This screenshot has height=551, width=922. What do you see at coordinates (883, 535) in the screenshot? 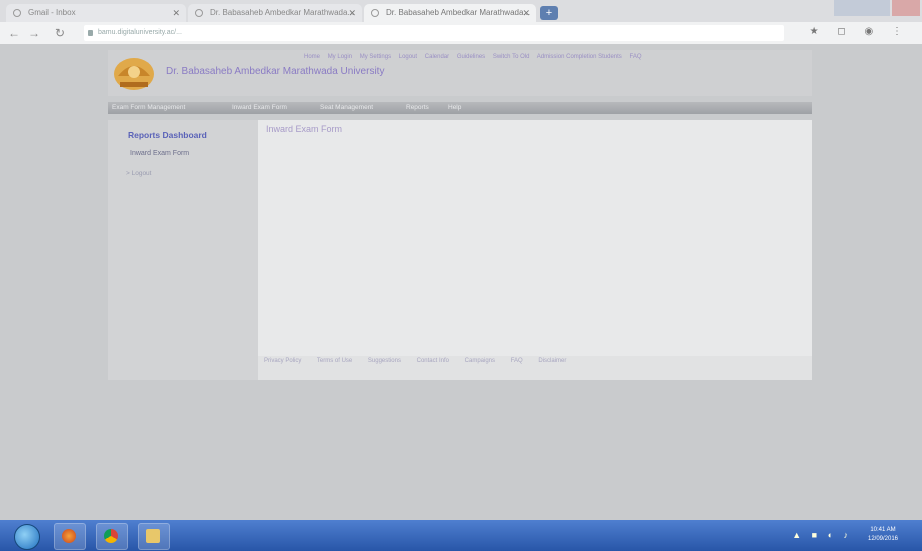
I see `taskbar-clock: 10:41 AM 12/09/2016` at bounding box center [883, 535].